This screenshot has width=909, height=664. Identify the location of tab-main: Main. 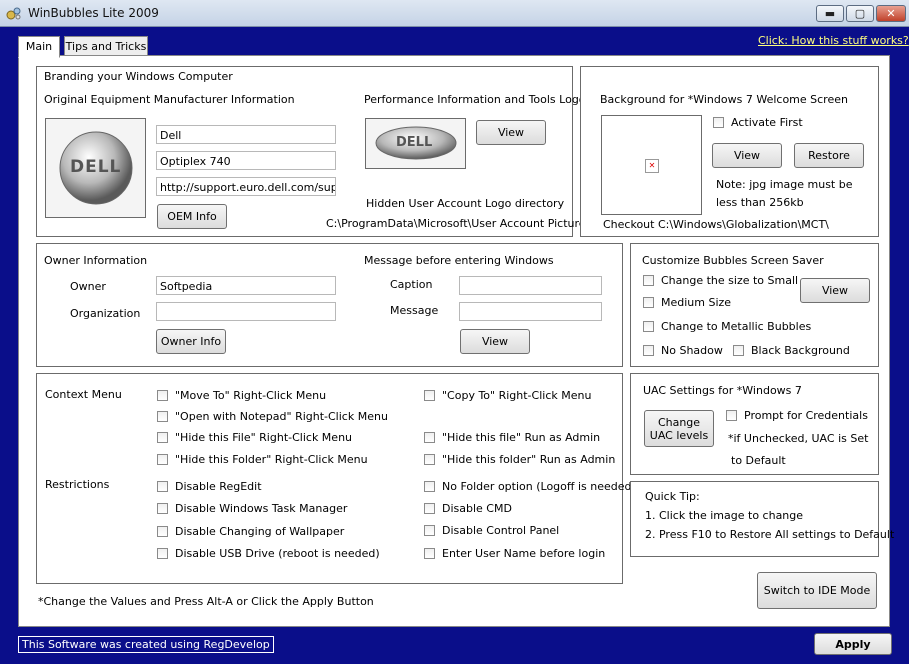
(39, 47).